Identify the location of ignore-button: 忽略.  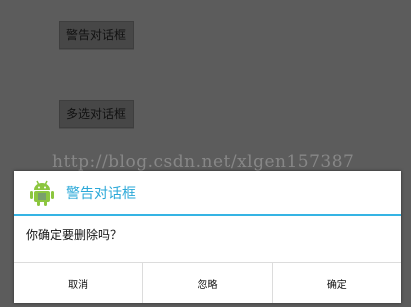
(207, 283).